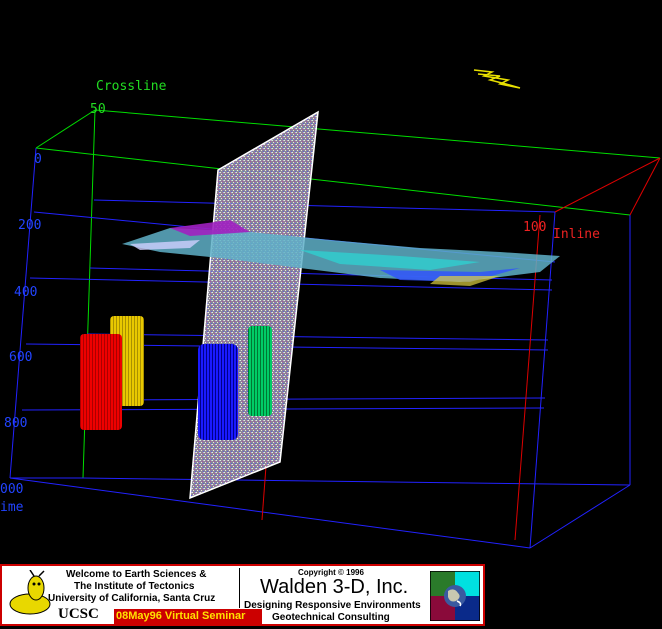 The height and width of the screenshot is (629, 662). Describe the element at coordinates (181, 616) in the screenshot. I see `seminar-date-text: 08May96 Virtual Seminar` at that location.